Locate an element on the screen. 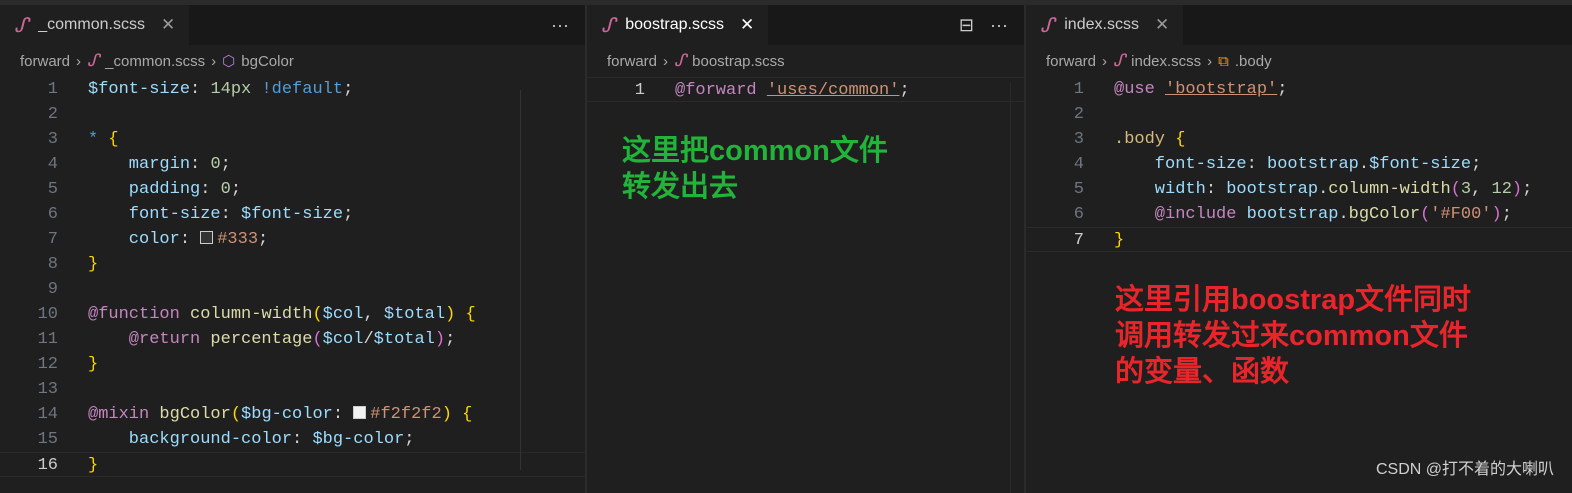 The height and width of the screenshot is (493, 1572). code-line: 4 margin: 0; is located at coordinates (292, 164).